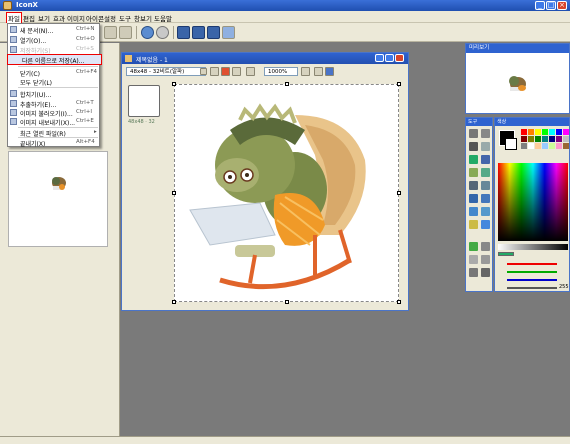 This screenshot has height=444, width=570. I want to click on new-format-icon, so click(214, 71).